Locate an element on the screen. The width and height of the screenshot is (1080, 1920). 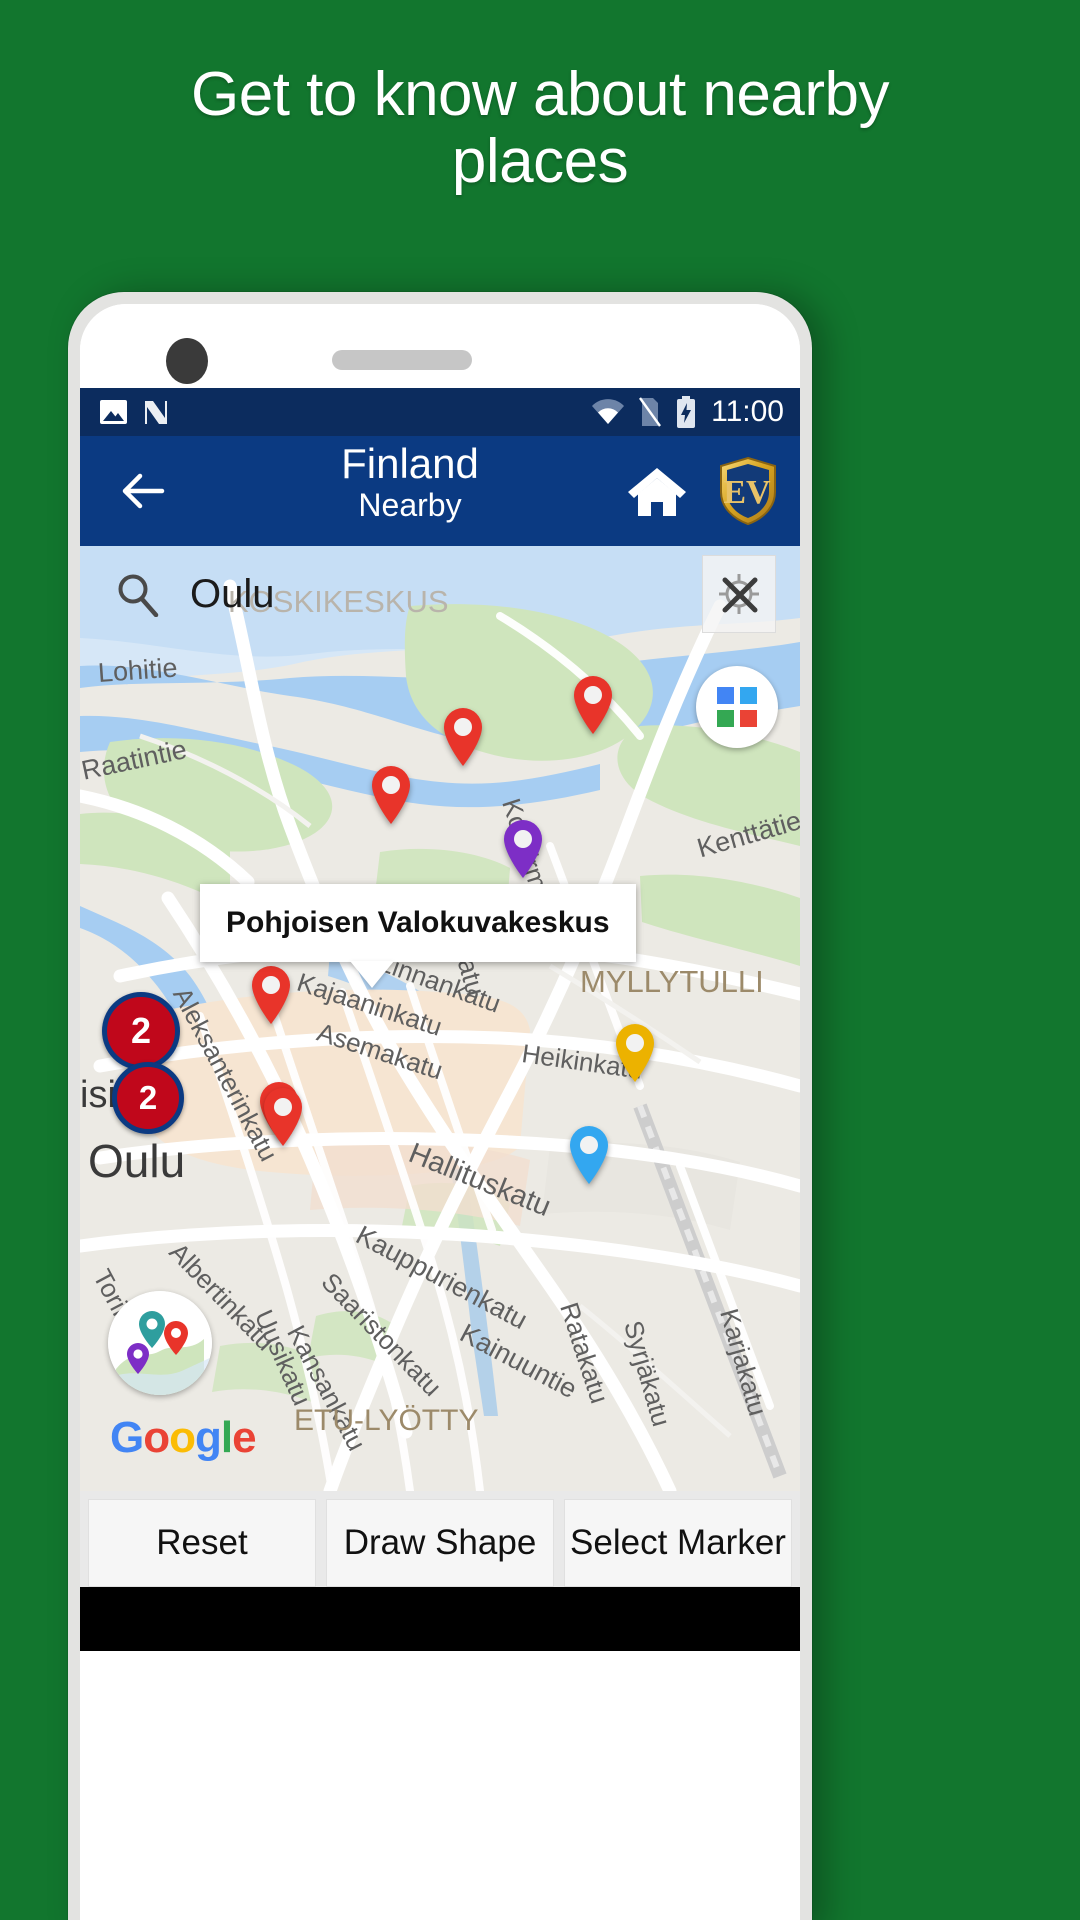
button-label: Draw Shape is located at coordinates (440, 1542).